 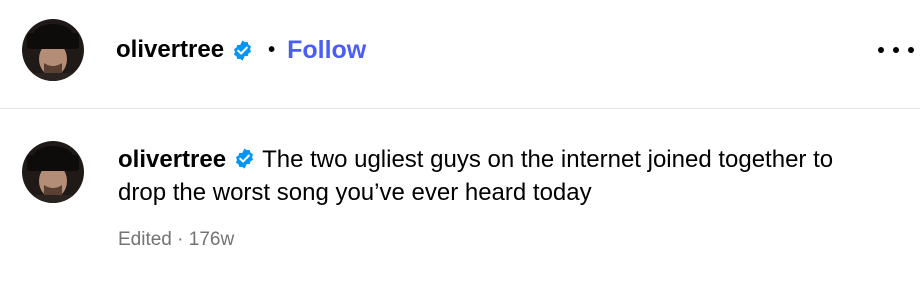 What do you see at coordinates (170, 50) in the screenshot?
I see `username-link: olivertree` at bounding box center [170, 50].